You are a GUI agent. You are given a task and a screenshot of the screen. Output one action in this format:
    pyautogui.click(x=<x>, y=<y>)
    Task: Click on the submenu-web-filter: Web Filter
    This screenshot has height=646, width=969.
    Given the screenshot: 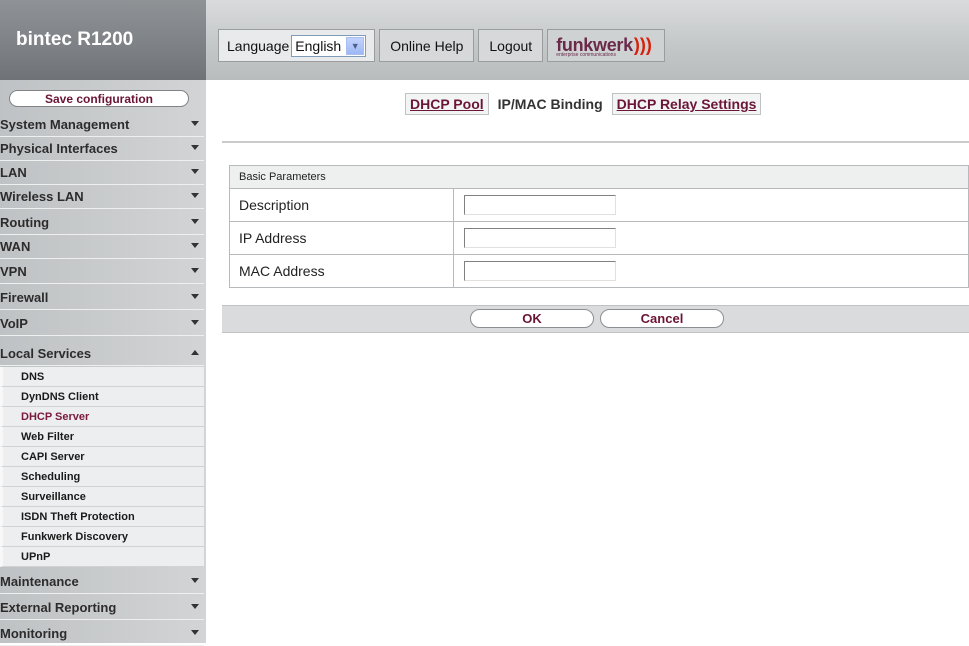 What is the action you would take?
    pyautogui.click(x=102, y=437)
    